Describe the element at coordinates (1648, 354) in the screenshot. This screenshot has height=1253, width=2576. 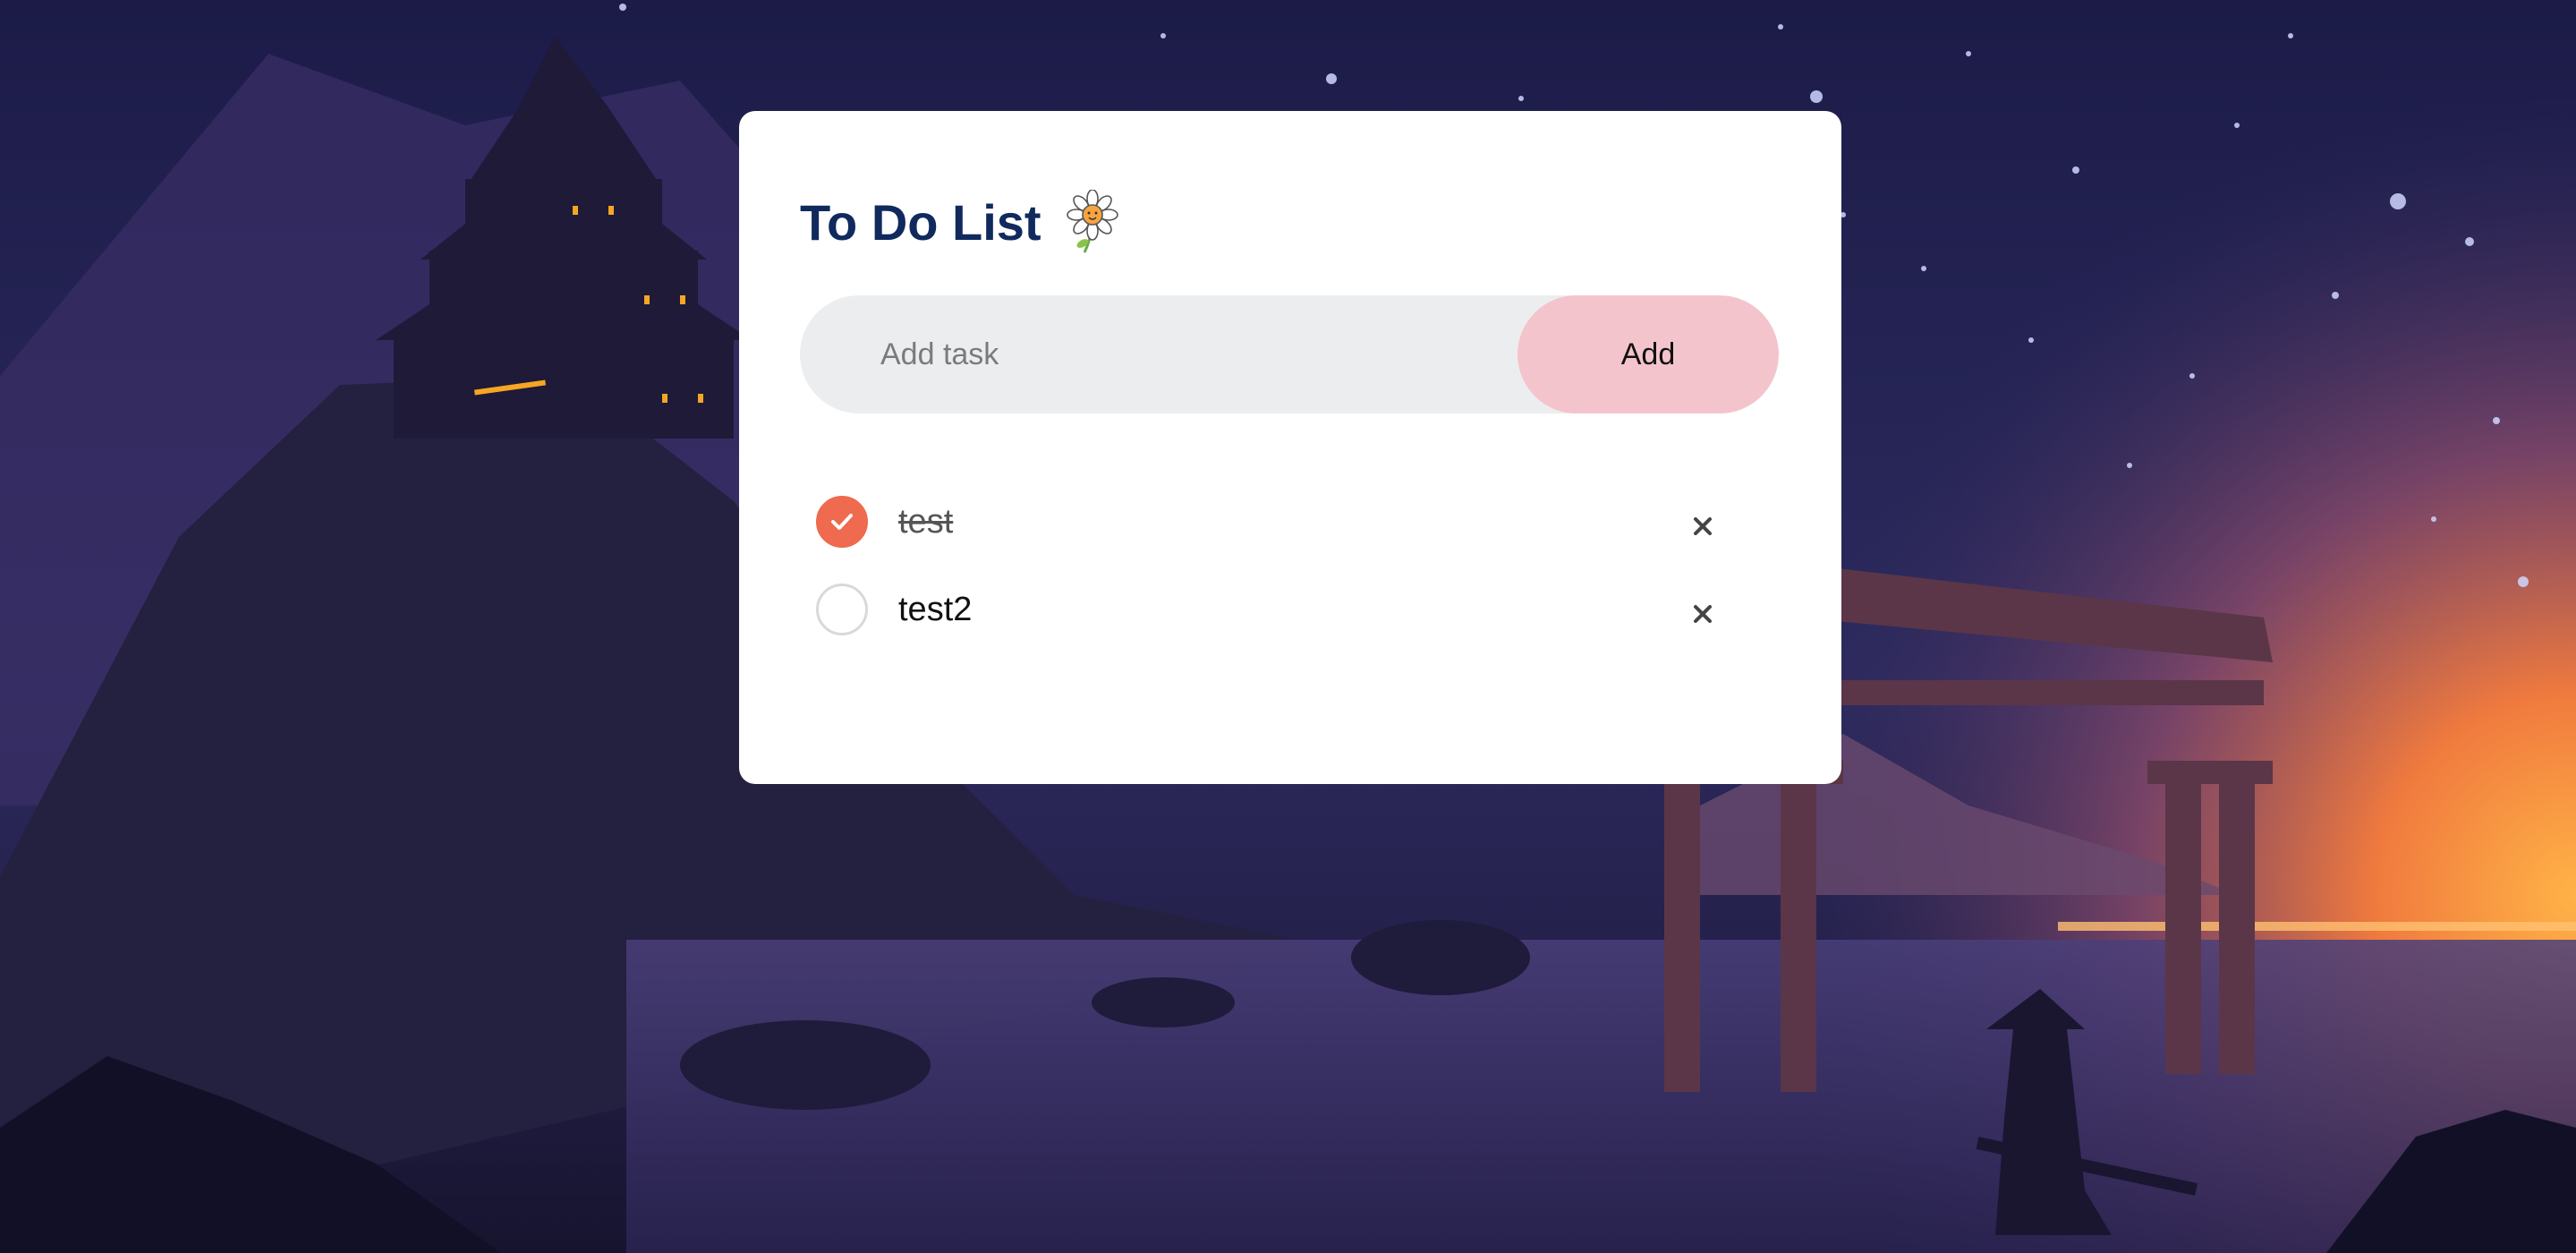
I see `add-button: Add` at that location.